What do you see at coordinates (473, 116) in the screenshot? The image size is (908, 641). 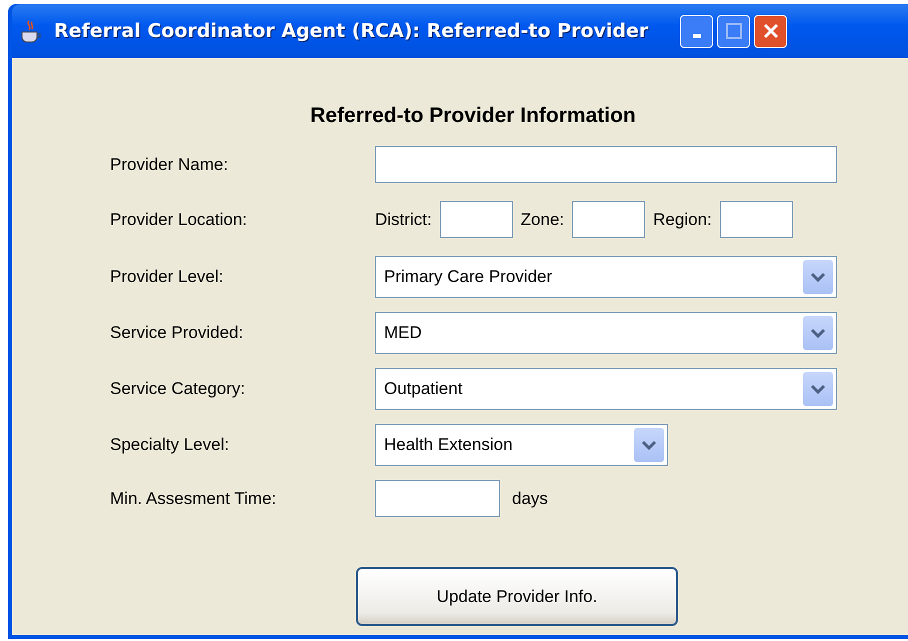 I see `form-heading: Referred-to Provider Information` at bounding box center [473, 116].